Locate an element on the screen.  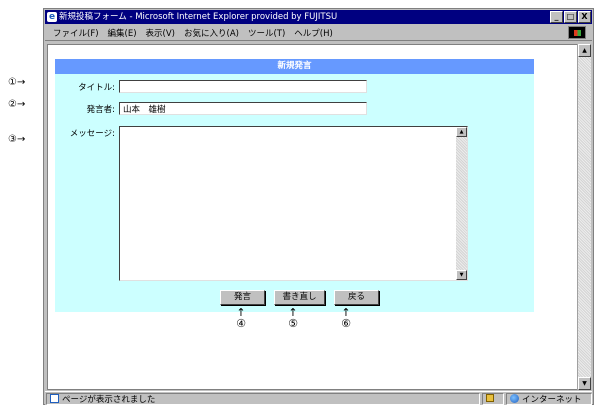
reset-button: 書き直し is located at coordinates (299, 297).